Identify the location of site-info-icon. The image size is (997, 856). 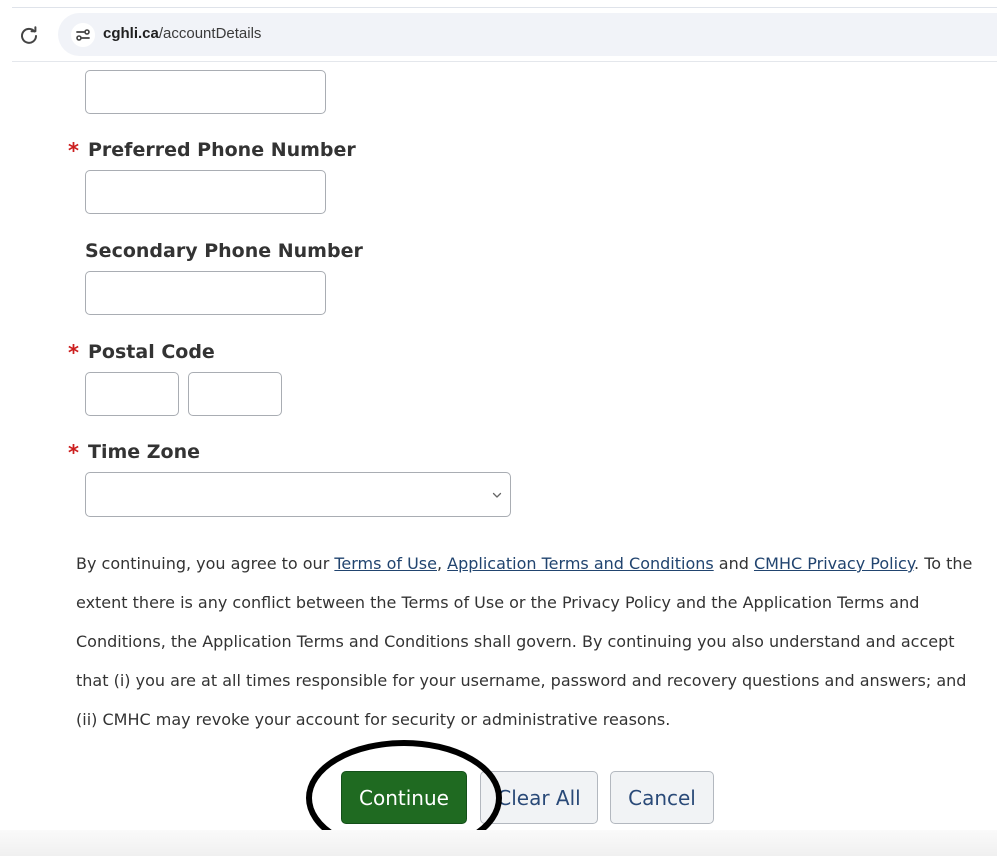
(83, 35).